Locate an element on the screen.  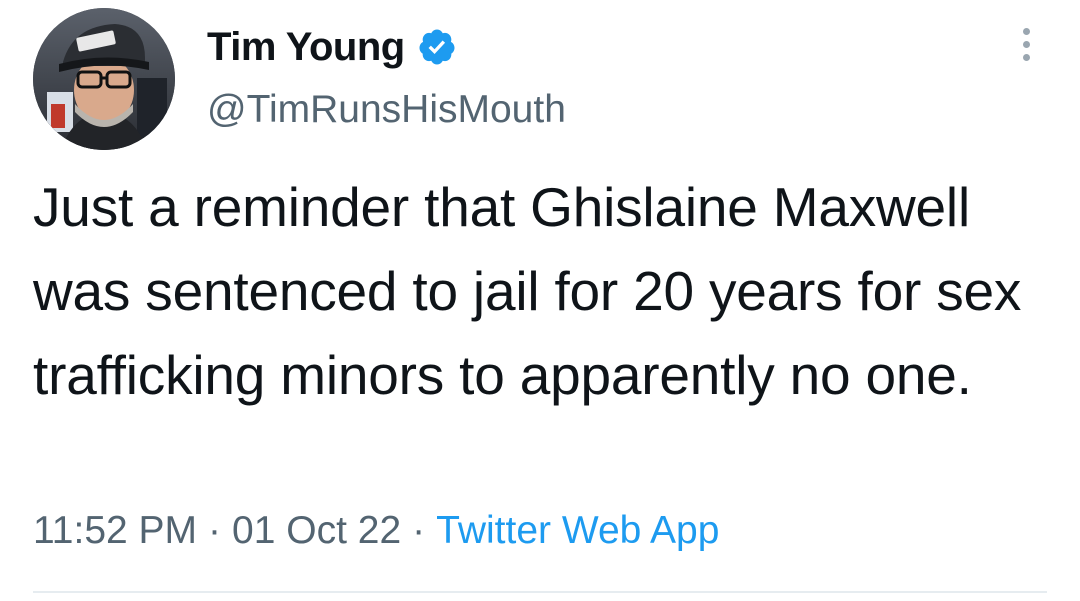
tweet-date: 01 Oct 22 is located at coordinates (316, 530).